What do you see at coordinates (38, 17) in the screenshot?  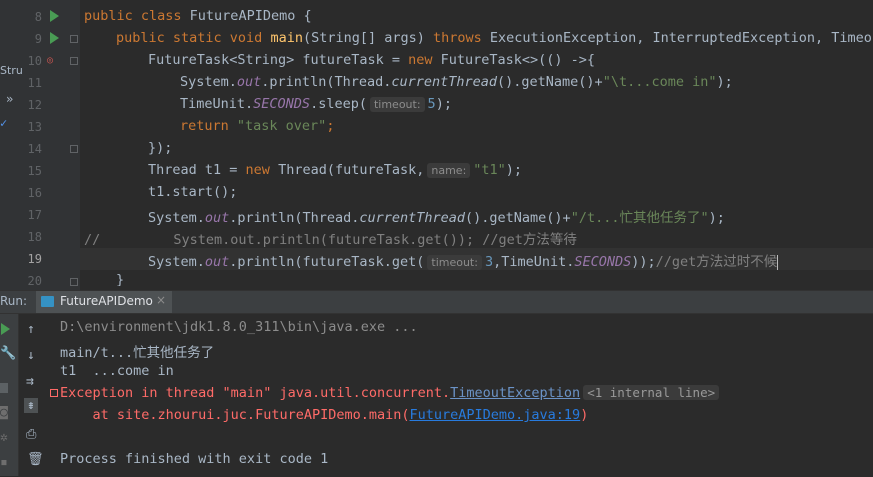 I see `line-number: 8` at bounding box center [38, 17].